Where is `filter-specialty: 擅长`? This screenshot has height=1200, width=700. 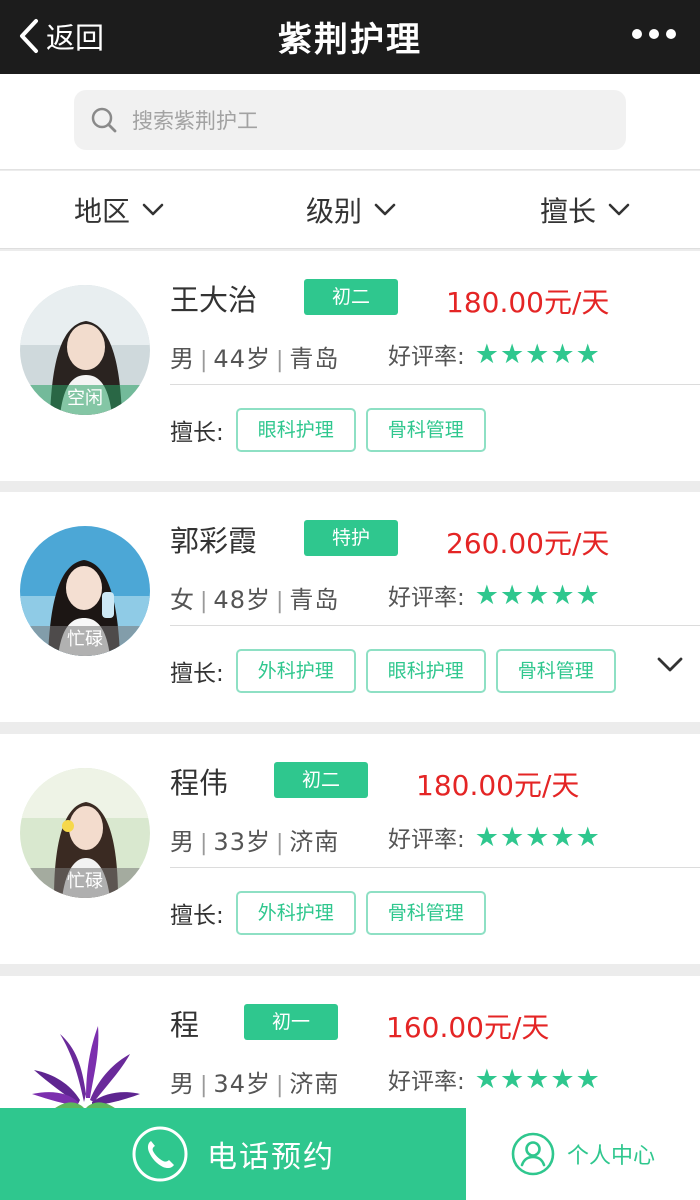 filter-specialty: 擅长 is located at coordinates (585, 210).